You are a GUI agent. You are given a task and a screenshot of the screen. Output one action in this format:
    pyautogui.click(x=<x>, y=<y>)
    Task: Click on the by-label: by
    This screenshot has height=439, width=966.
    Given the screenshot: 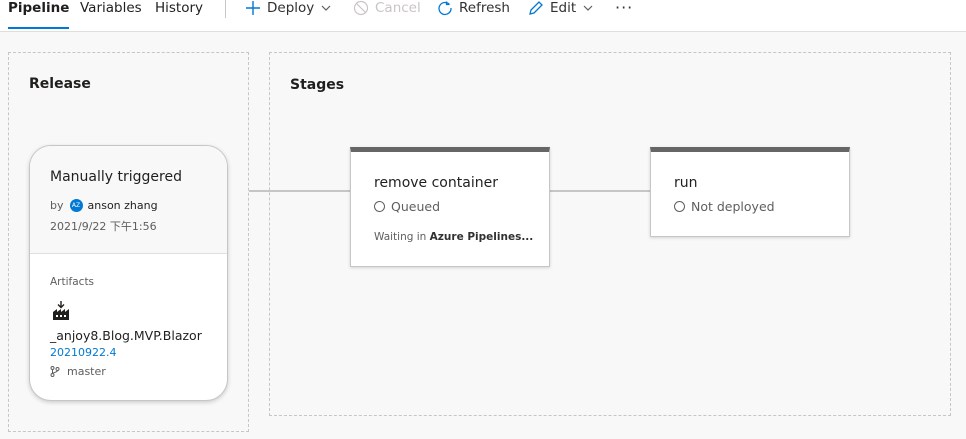 What is the action you would take?
    pyautogui.click(x=57, y=205)
    